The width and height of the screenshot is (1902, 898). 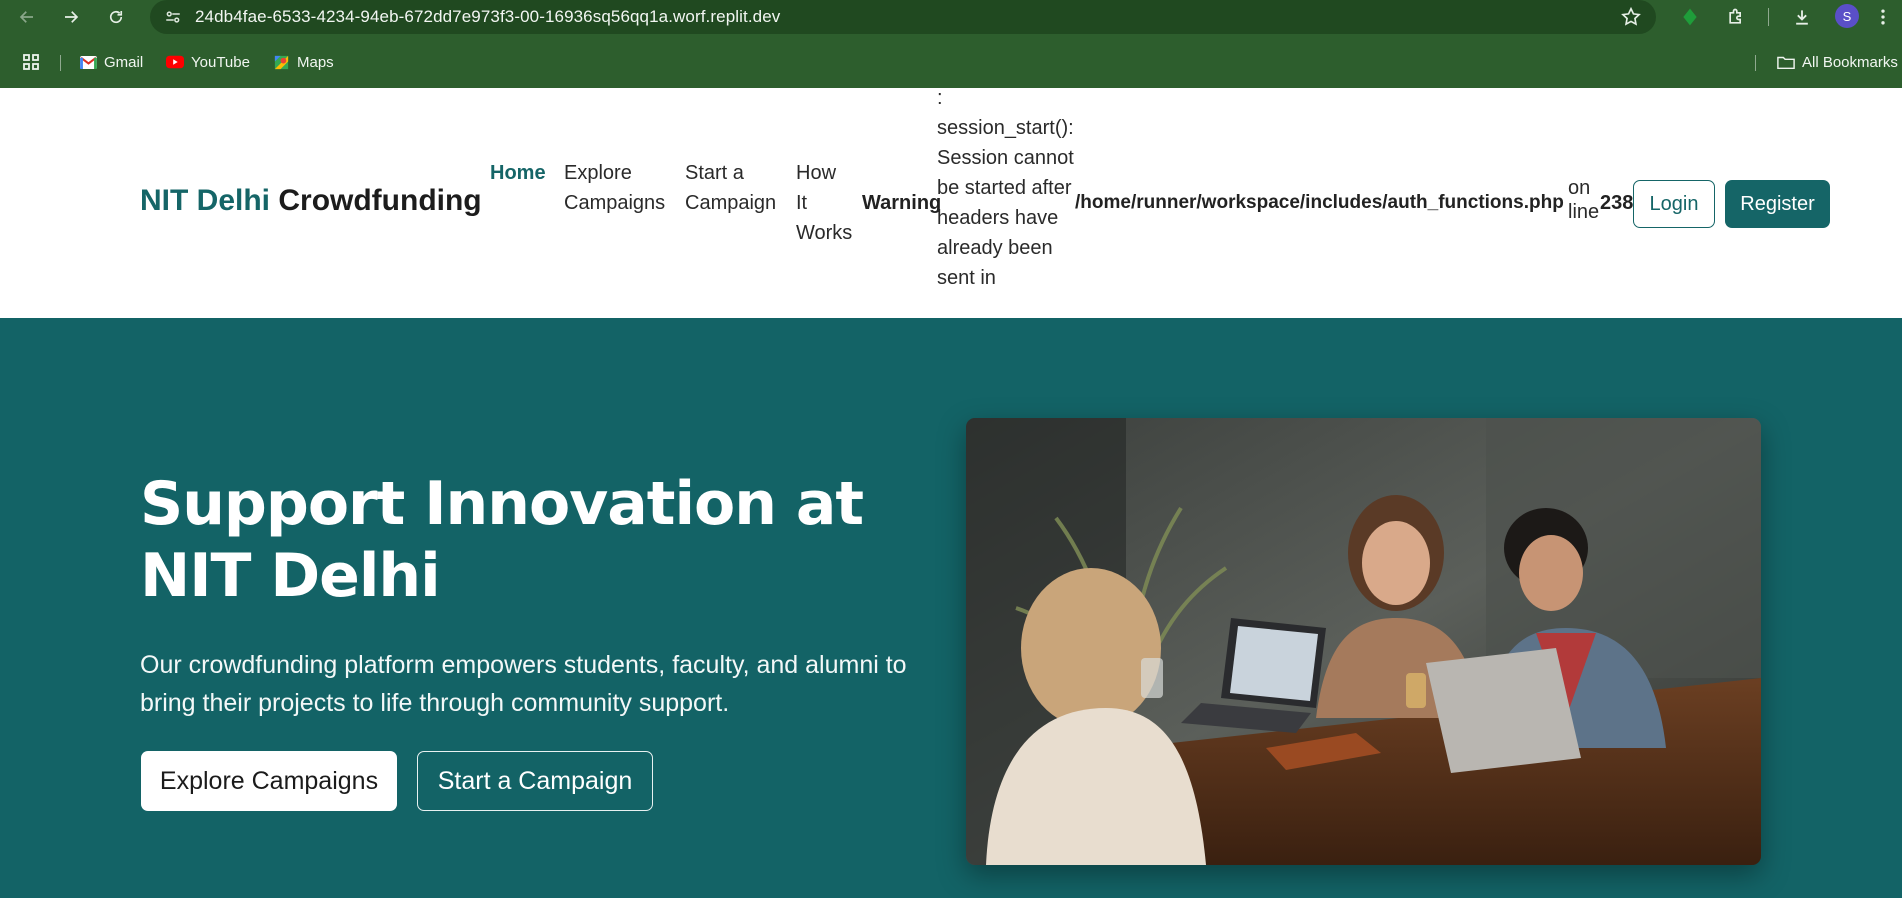 I want to click on nav-explore-campaigns: Explore Campaigns, so click(x=614, y=188).